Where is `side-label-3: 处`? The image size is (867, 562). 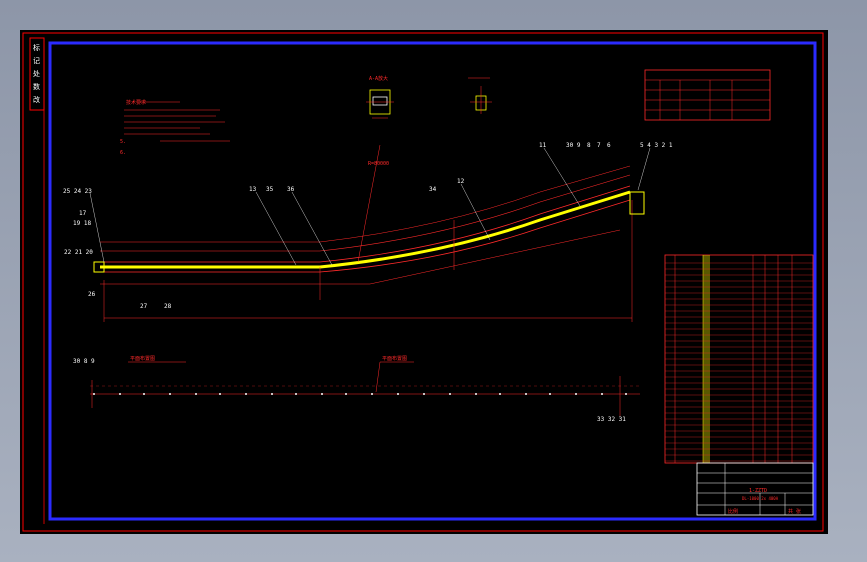 side-label-3: 处 is located at coordinates (36, 73).